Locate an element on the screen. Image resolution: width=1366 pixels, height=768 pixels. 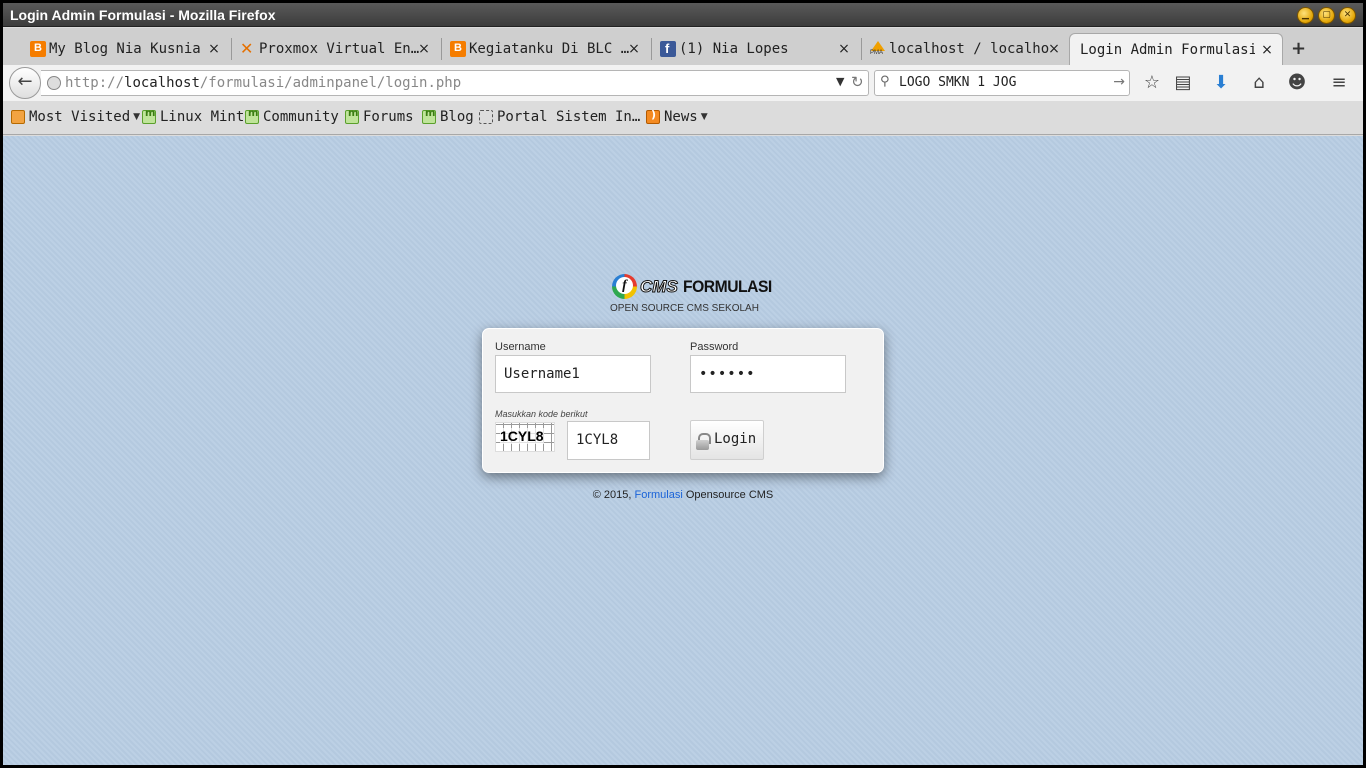
bookmark-community: Community is located at coordinates (292, 116).